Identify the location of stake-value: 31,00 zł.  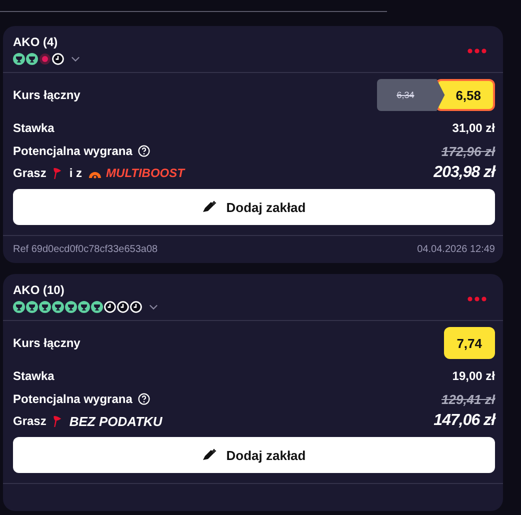
(473, 128).